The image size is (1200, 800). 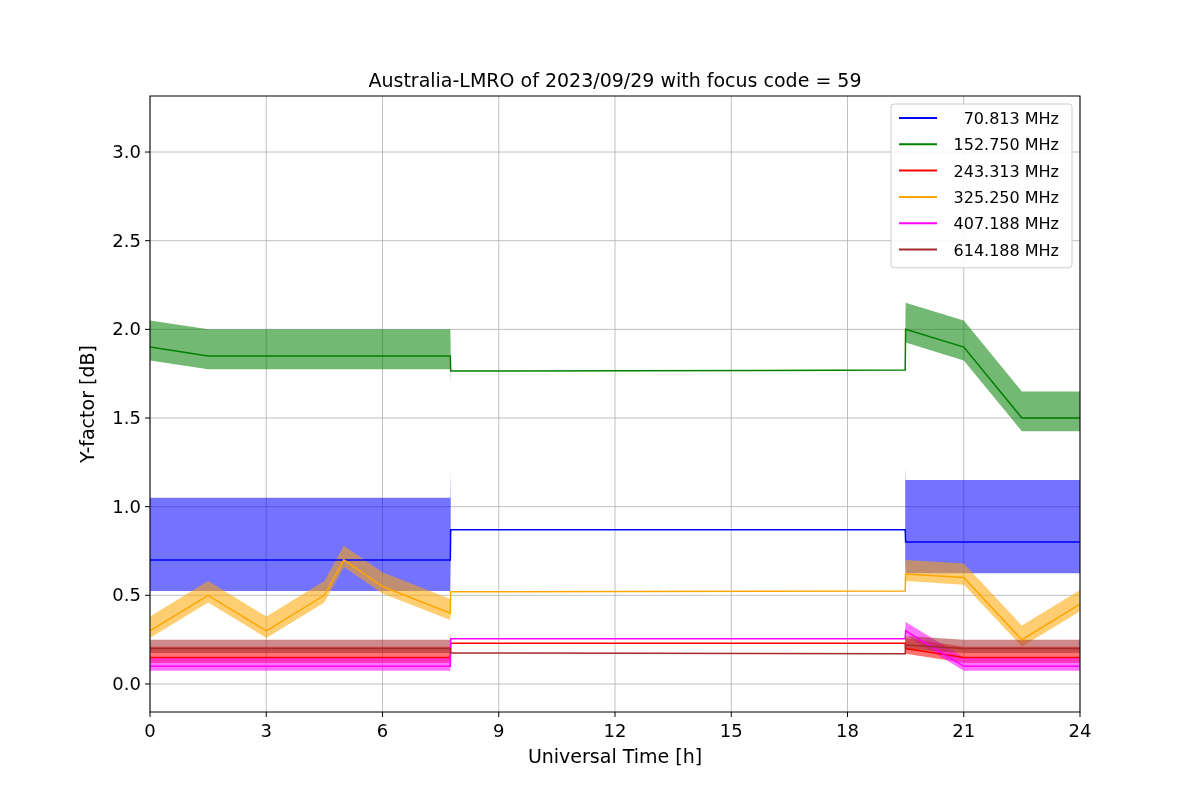 What do you see at coordinates (615, 80) in the screenshot?
I see `chart-title: Australia-LMRO of 2023/09/29 with focus code = 59` at bounding box center [615, 80].